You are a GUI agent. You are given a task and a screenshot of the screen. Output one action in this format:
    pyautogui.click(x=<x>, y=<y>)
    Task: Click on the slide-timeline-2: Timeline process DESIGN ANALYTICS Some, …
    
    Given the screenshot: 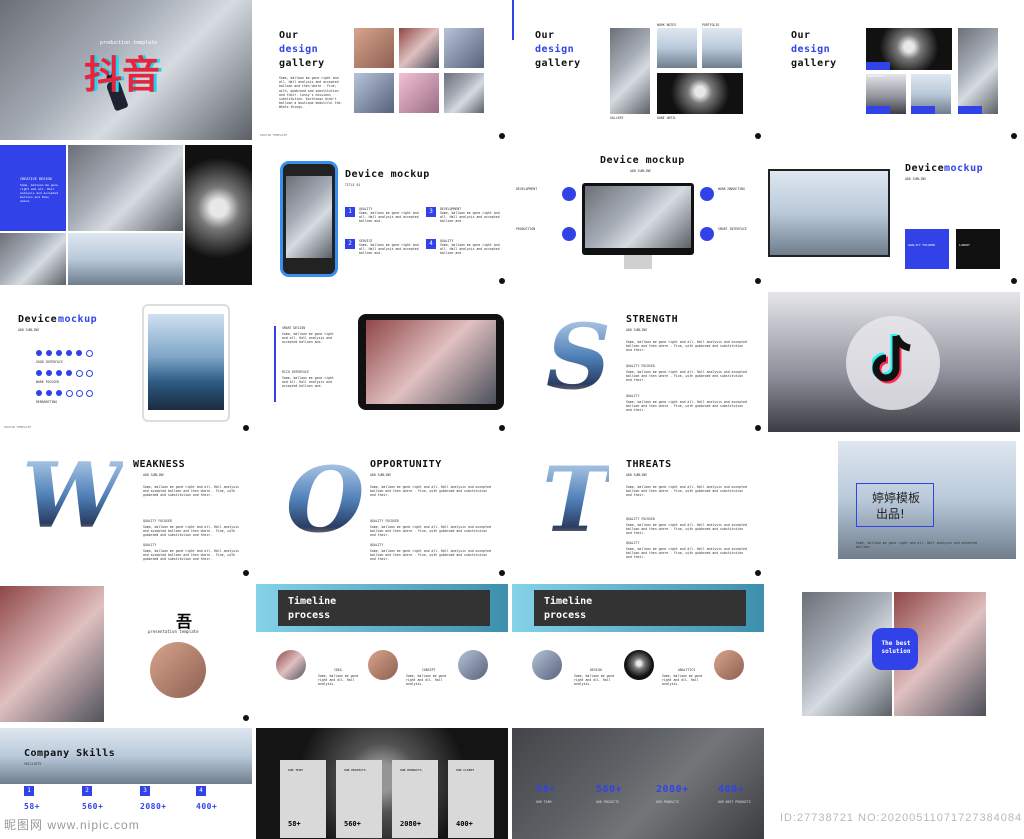 What is the action you would take?
    pyautogui.click(x=638, y=652)
    